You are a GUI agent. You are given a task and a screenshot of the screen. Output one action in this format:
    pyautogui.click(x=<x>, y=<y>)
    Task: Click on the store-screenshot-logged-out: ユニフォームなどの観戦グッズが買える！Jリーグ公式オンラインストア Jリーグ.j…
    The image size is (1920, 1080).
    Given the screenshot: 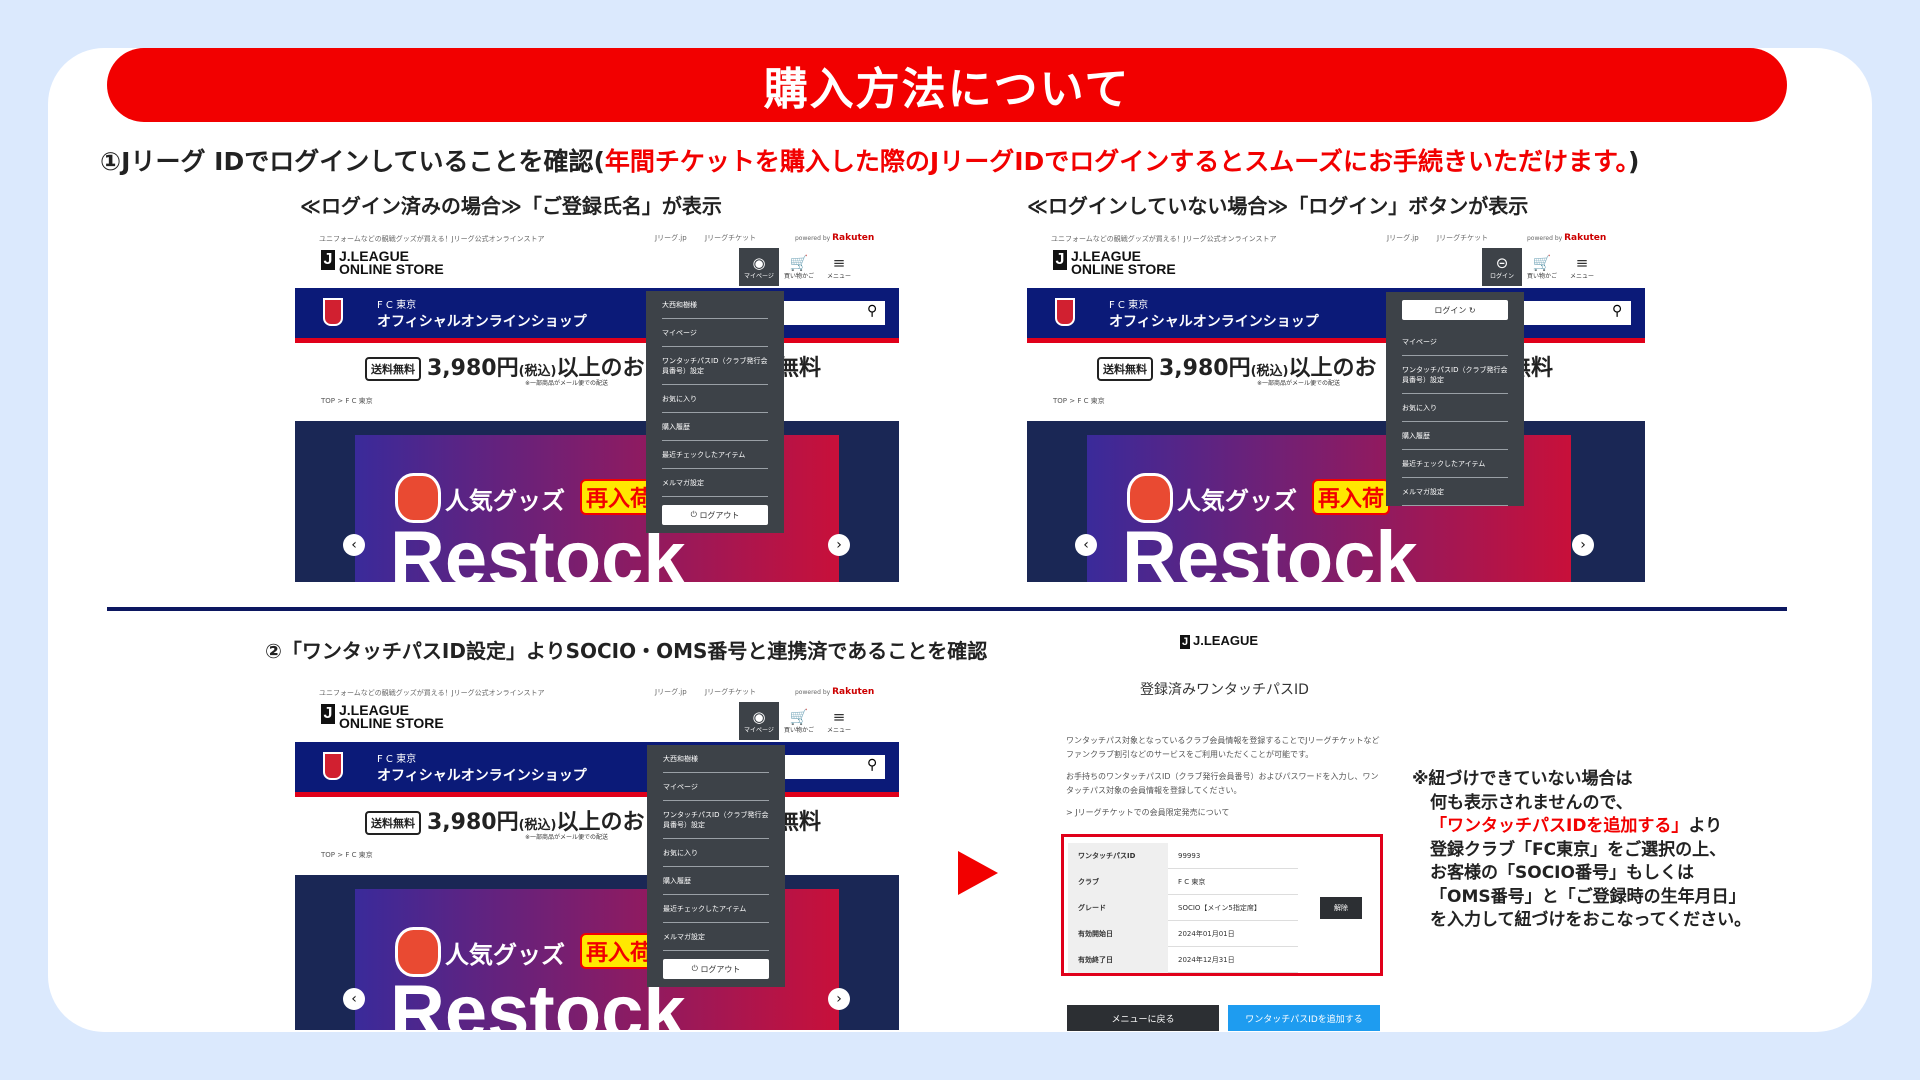 What is the action you would take?
    pyautogui.click(x=1336, y=405)
    